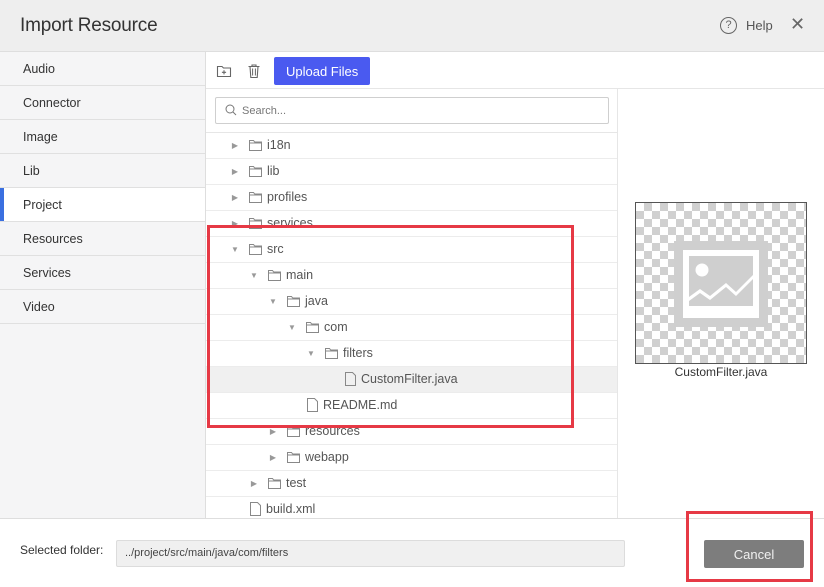  I want to click on tree-item-label: java, so click(316, 301).